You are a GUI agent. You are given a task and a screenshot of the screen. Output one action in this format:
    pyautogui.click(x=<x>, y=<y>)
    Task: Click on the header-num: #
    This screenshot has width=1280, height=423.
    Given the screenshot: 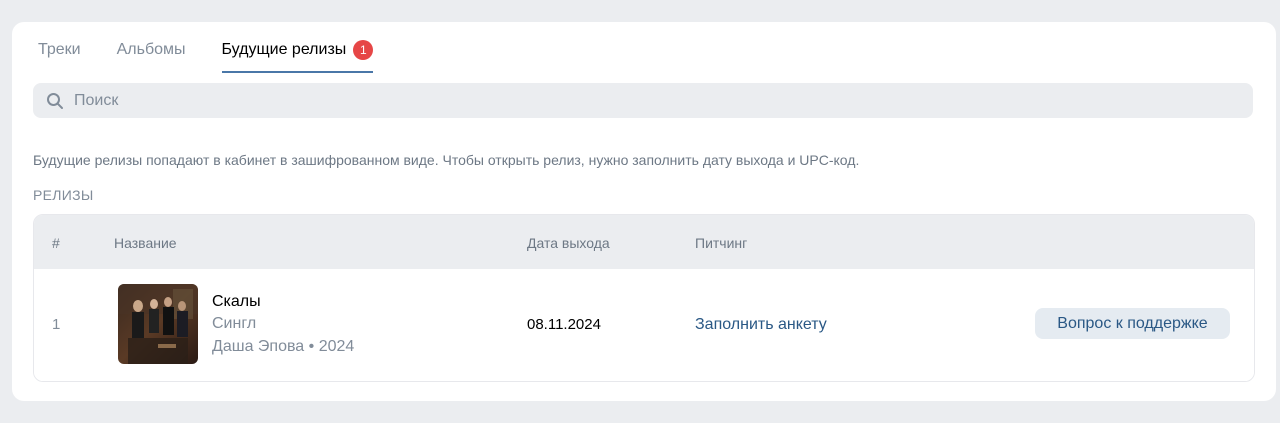 What is the action you would take?
    pyautogui.click(x=56, y=243)
    